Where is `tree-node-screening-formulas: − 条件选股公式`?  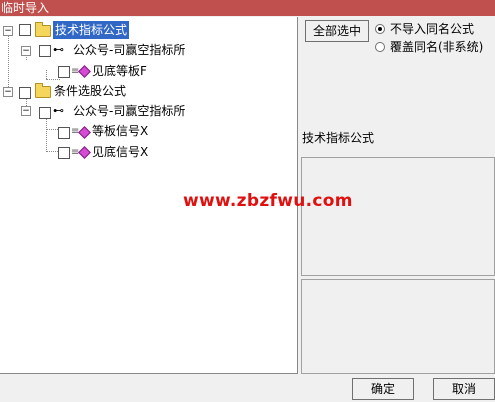 tree-node-screening-formulas: − 条件选股公式 is located at coordinates (80, 91).